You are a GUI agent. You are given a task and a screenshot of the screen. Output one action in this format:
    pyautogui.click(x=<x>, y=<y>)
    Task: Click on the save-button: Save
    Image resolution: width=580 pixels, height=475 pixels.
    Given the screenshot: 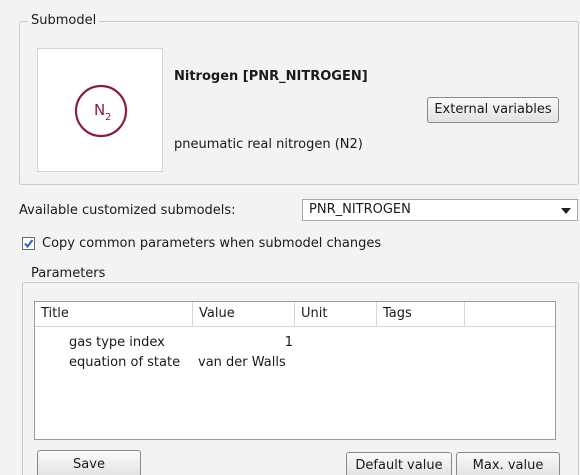 What is the action you would take?
    pyautogui.click(x=89, y=462)
    